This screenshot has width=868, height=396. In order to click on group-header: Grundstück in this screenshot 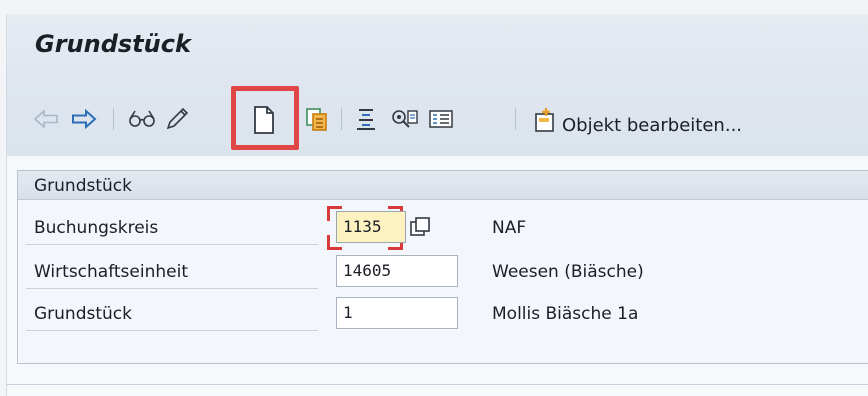, I will do `click(443, 185)`.